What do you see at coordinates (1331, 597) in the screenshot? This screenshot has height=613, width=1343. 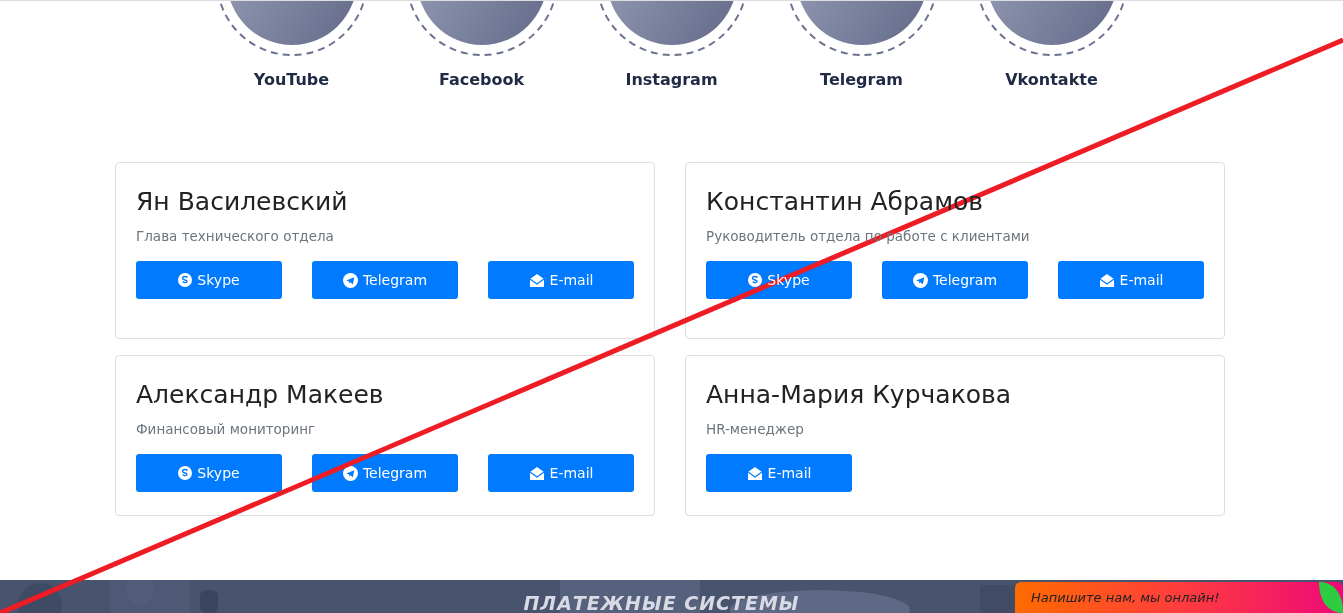 I see `leaf-icon` at bounding box center [1331, 597].